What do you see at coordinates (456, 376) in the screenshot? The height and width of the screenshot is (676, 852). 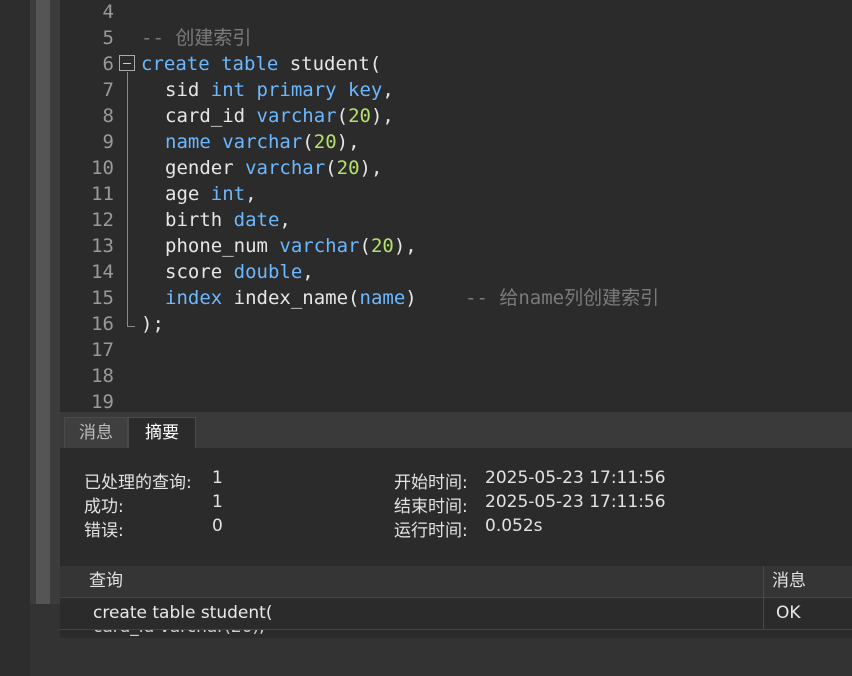 I see `code-line: 18` at bounding box center [456, 376].